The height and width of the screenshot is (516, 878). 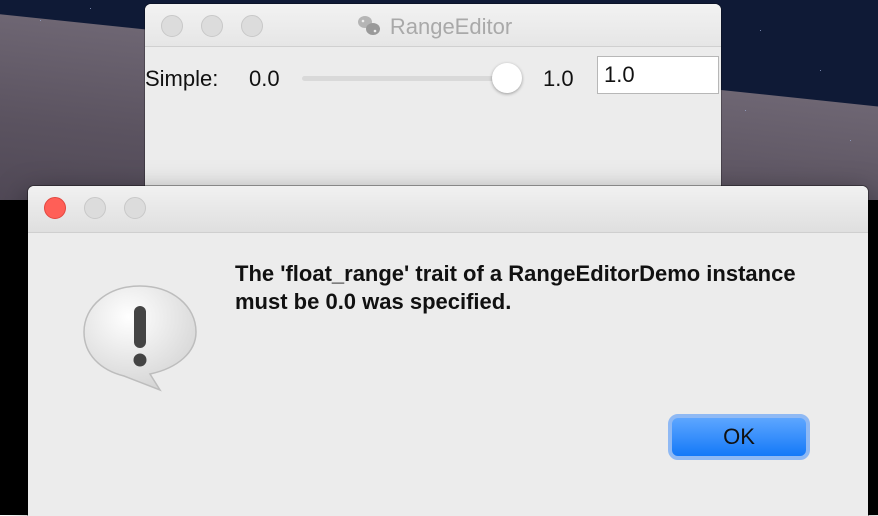 What do you see at coordinates (368, 25) in the screenshot?
I see `python-app-icon` at bounding box center [368, 25].